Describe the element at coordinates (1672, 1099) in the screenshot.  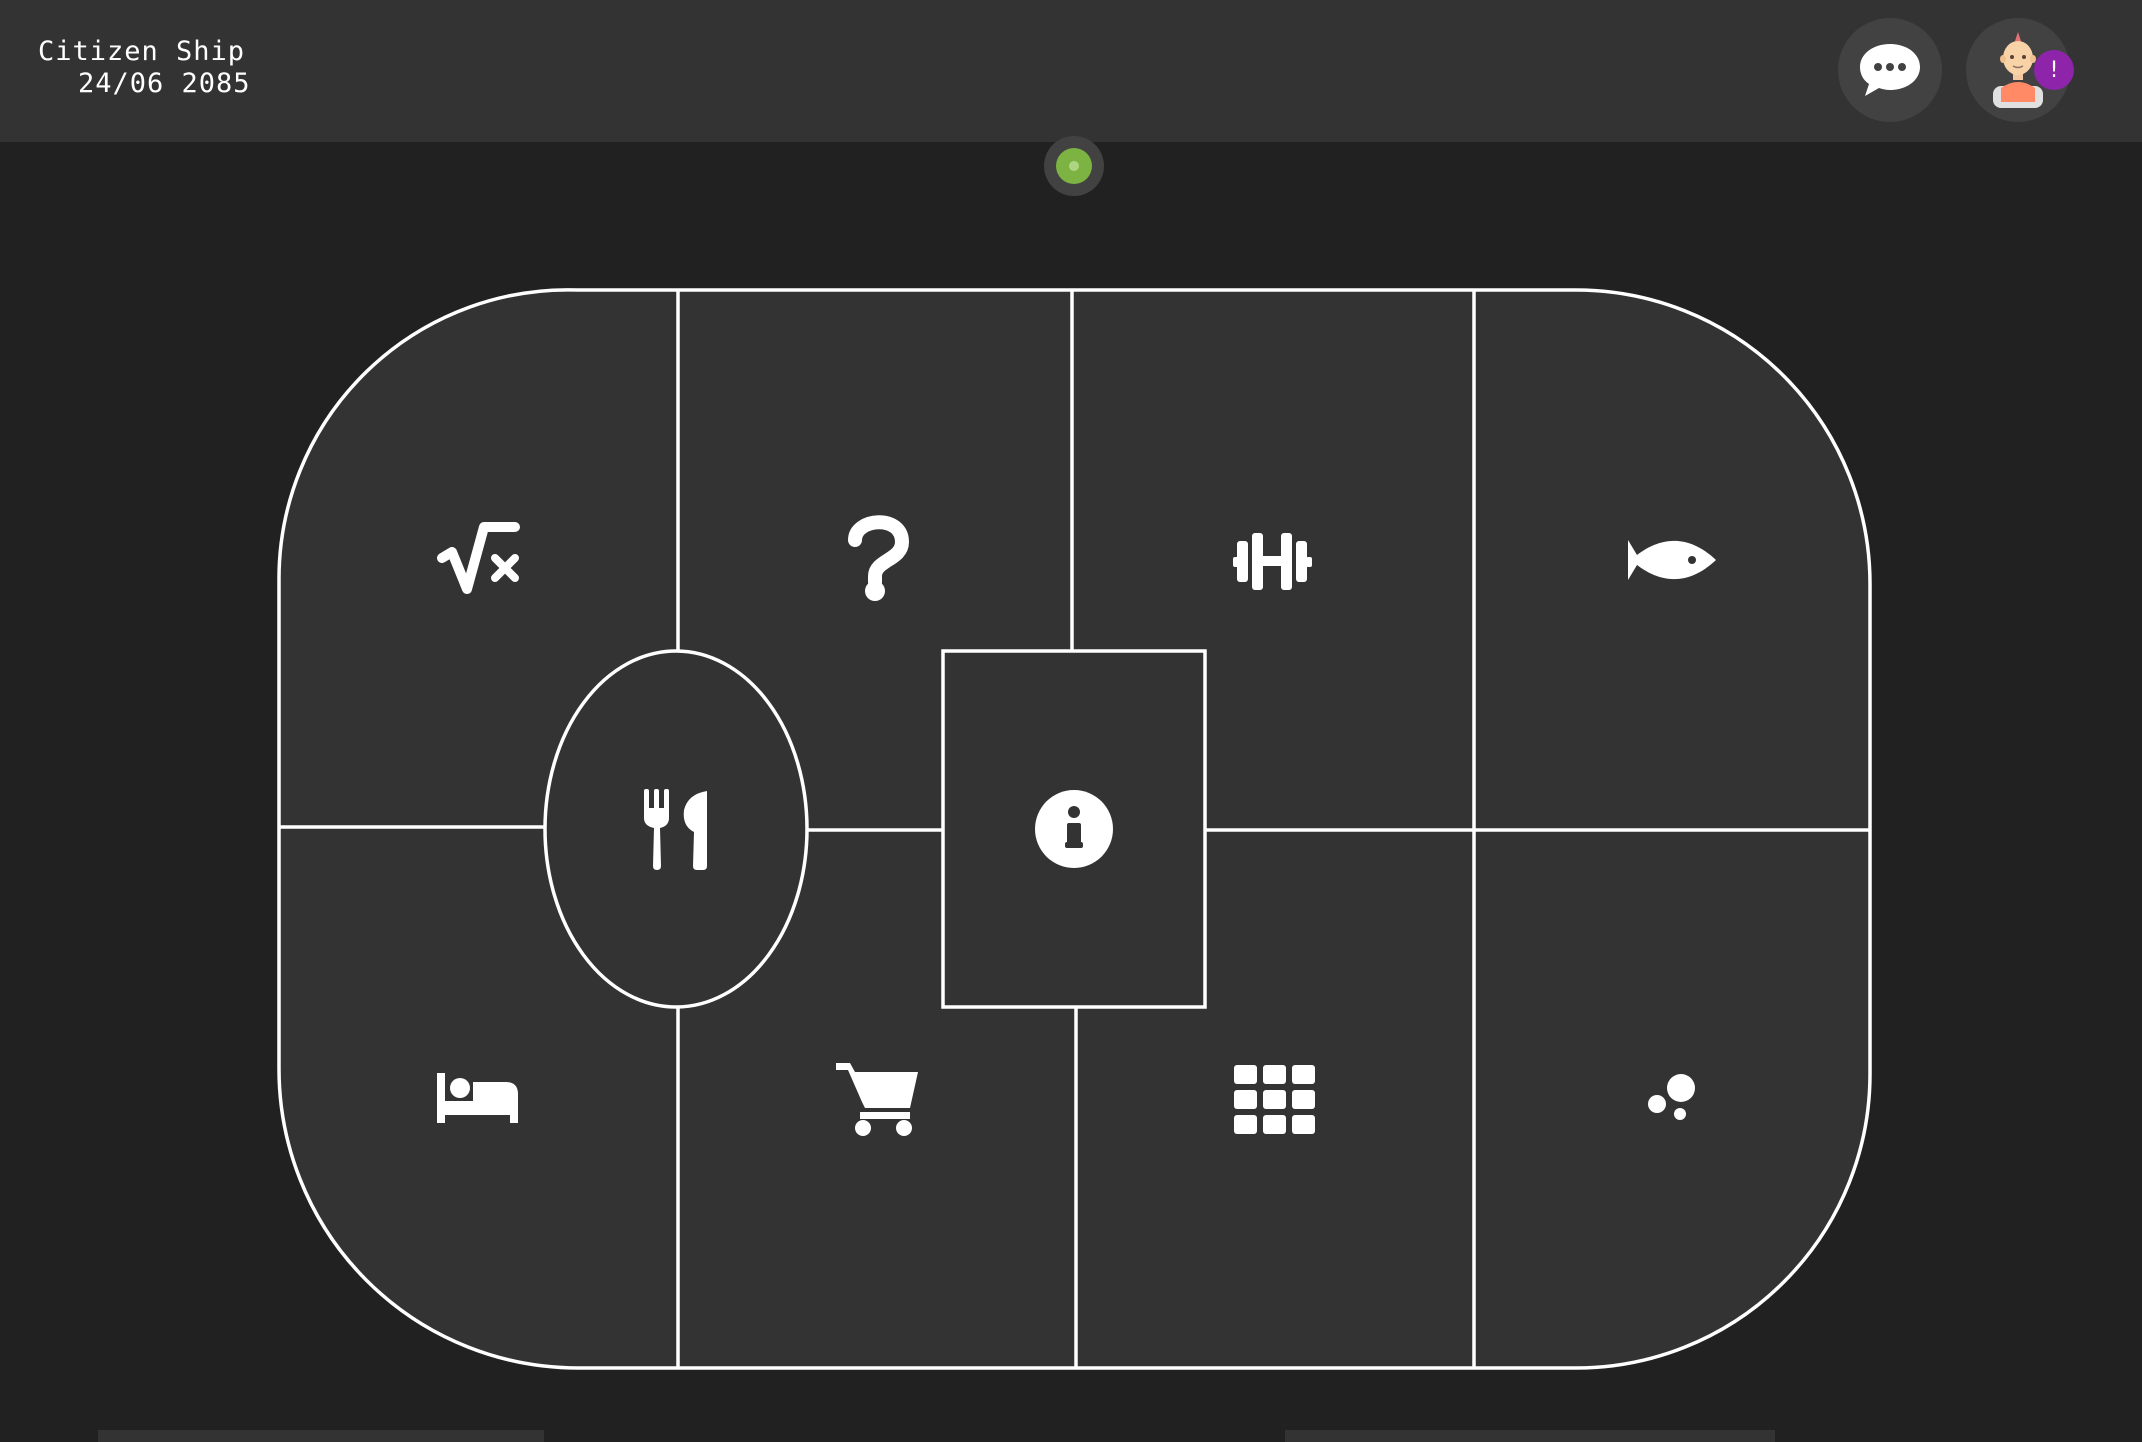
I see `section-lab` at that location.